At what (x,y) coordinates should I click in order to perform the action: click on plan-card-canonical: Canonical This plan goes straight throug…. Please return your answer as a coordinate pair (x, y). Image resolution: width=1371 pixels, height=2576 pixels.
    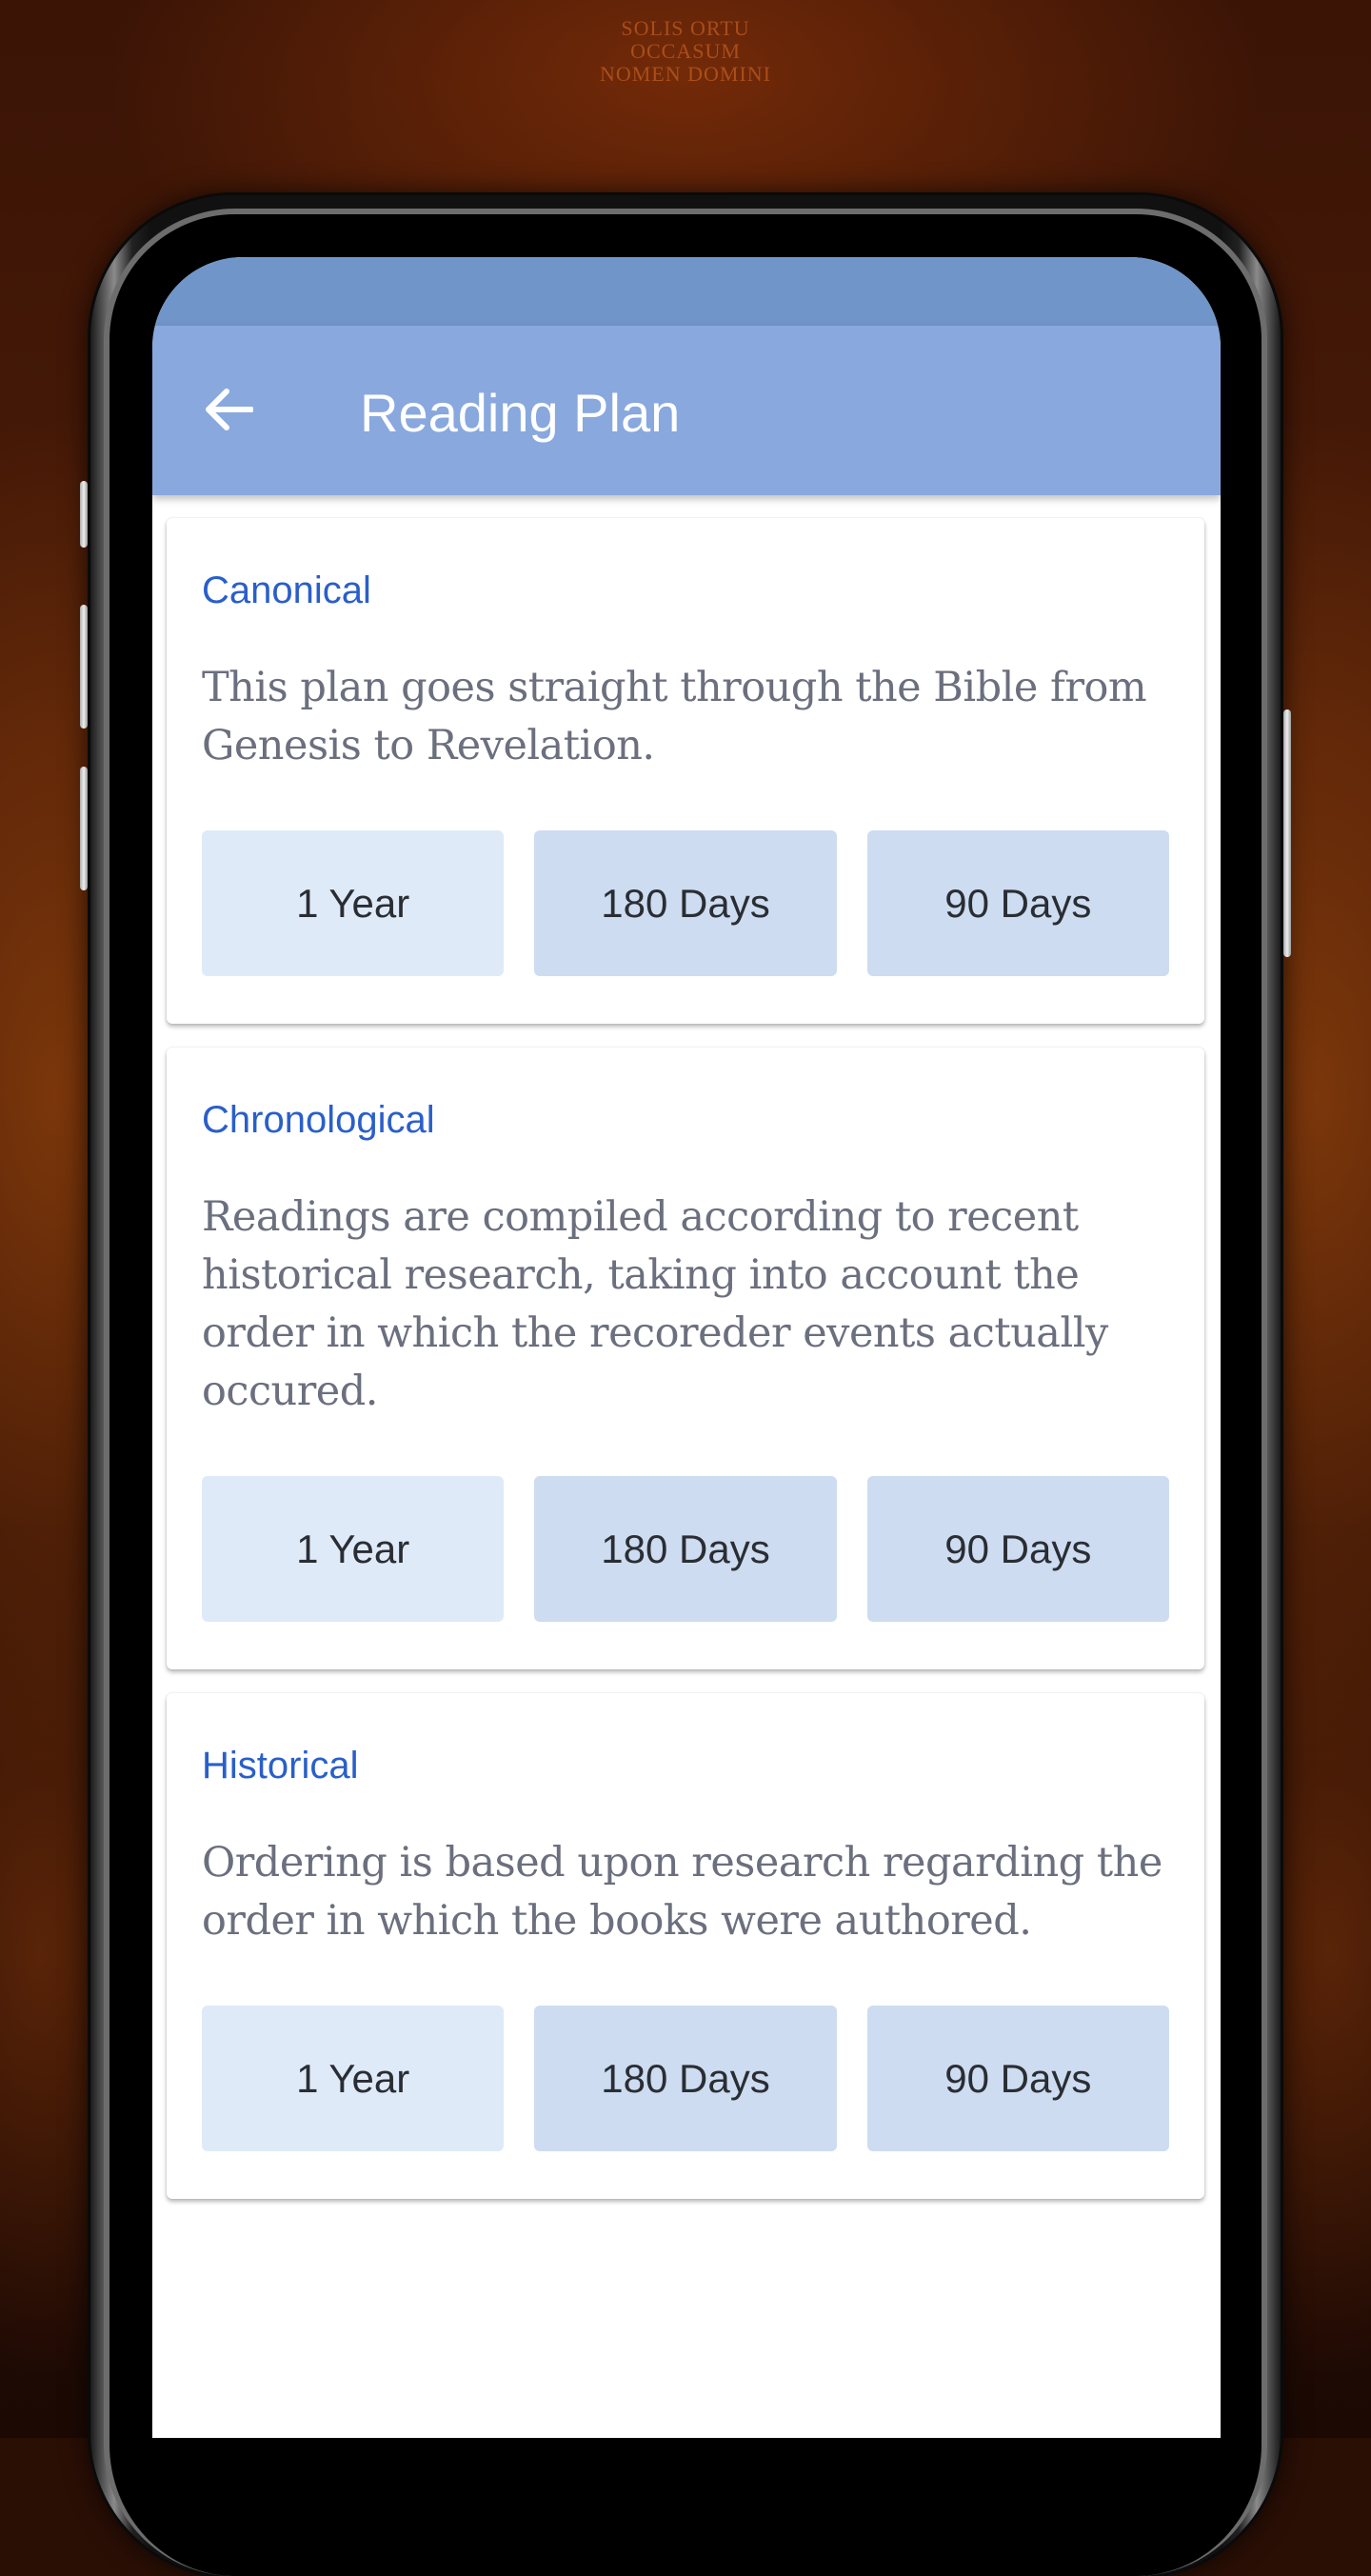
    Looking at the image, I should click on (685, 771).